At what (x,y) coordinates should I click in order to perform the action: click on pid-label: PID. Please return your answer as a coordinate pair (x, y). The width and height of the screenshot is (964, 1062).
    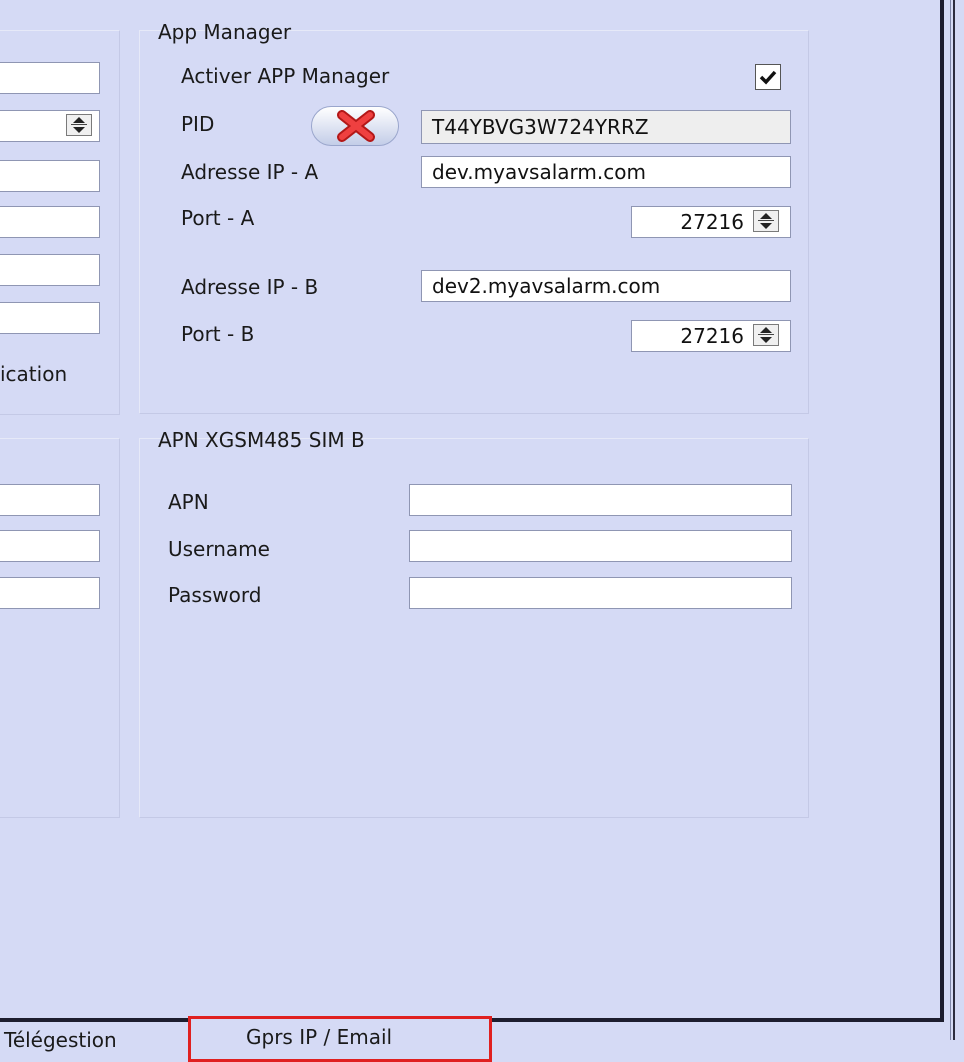
    Looking at the image, I should click on (198, 124).